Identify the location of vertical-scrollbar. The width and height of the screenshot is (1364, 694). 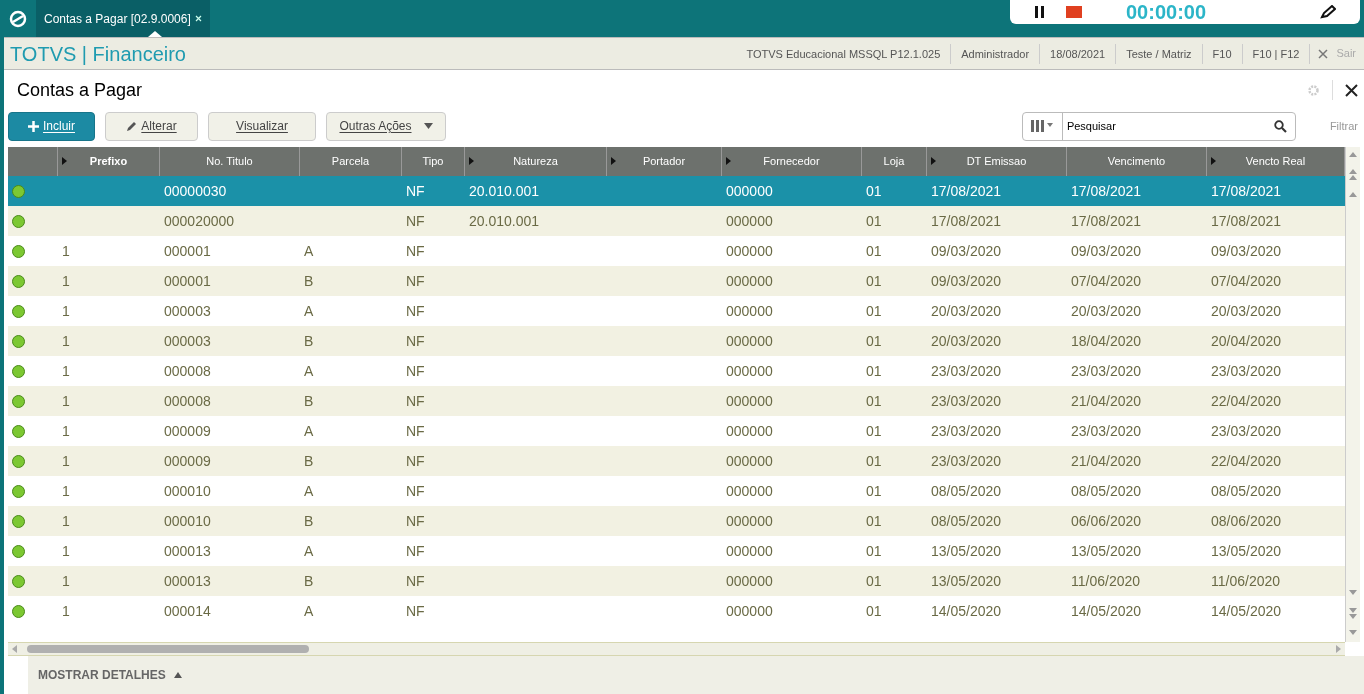
(1352, 394).